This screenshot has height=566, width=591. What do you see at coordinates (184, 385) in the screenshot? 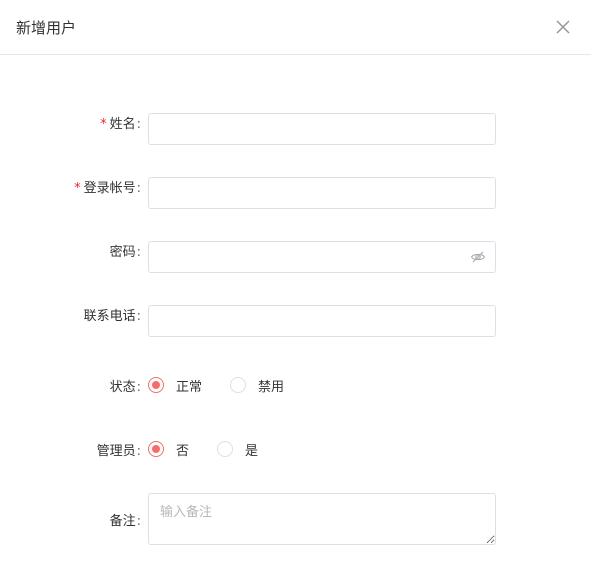
I see `status-radio-normal: 正常` at bounding box center [184, 385].